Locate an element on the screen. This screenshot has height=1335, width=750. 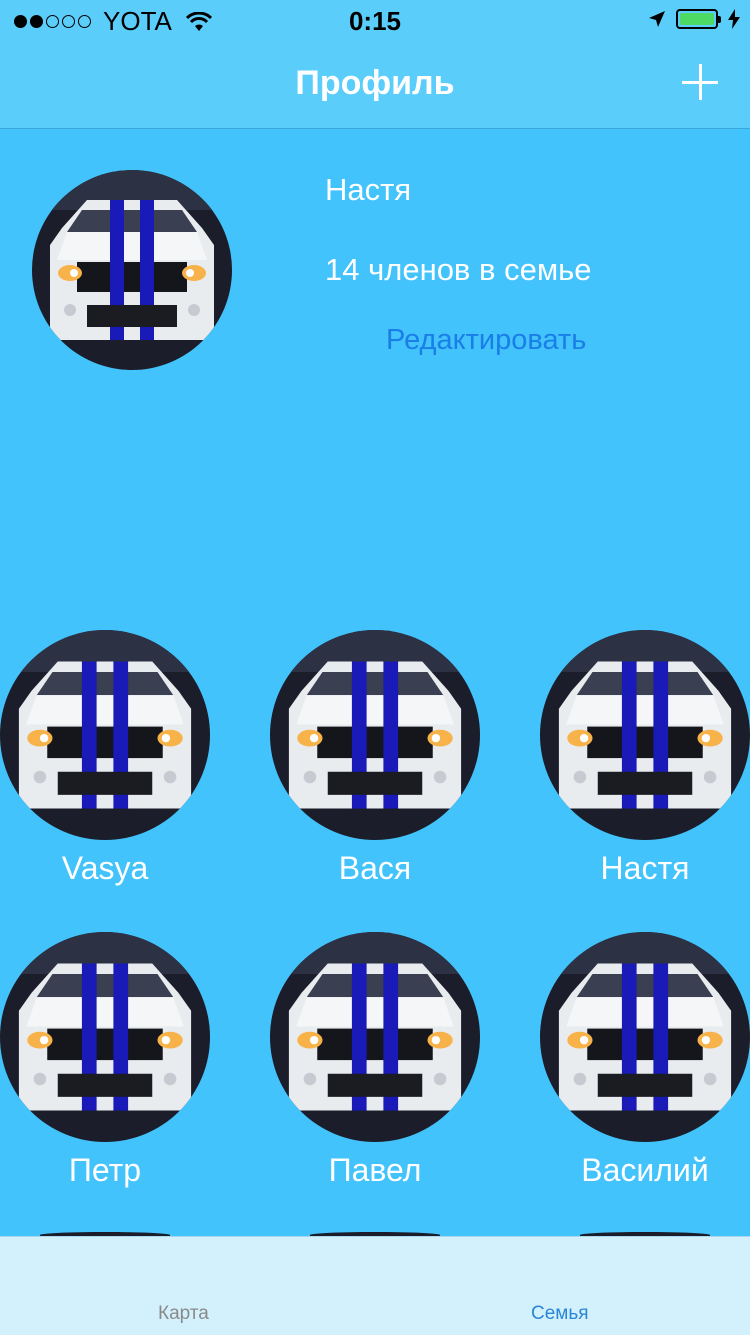
family-count: 14 членов в семье is located at coordinates (458, 269).